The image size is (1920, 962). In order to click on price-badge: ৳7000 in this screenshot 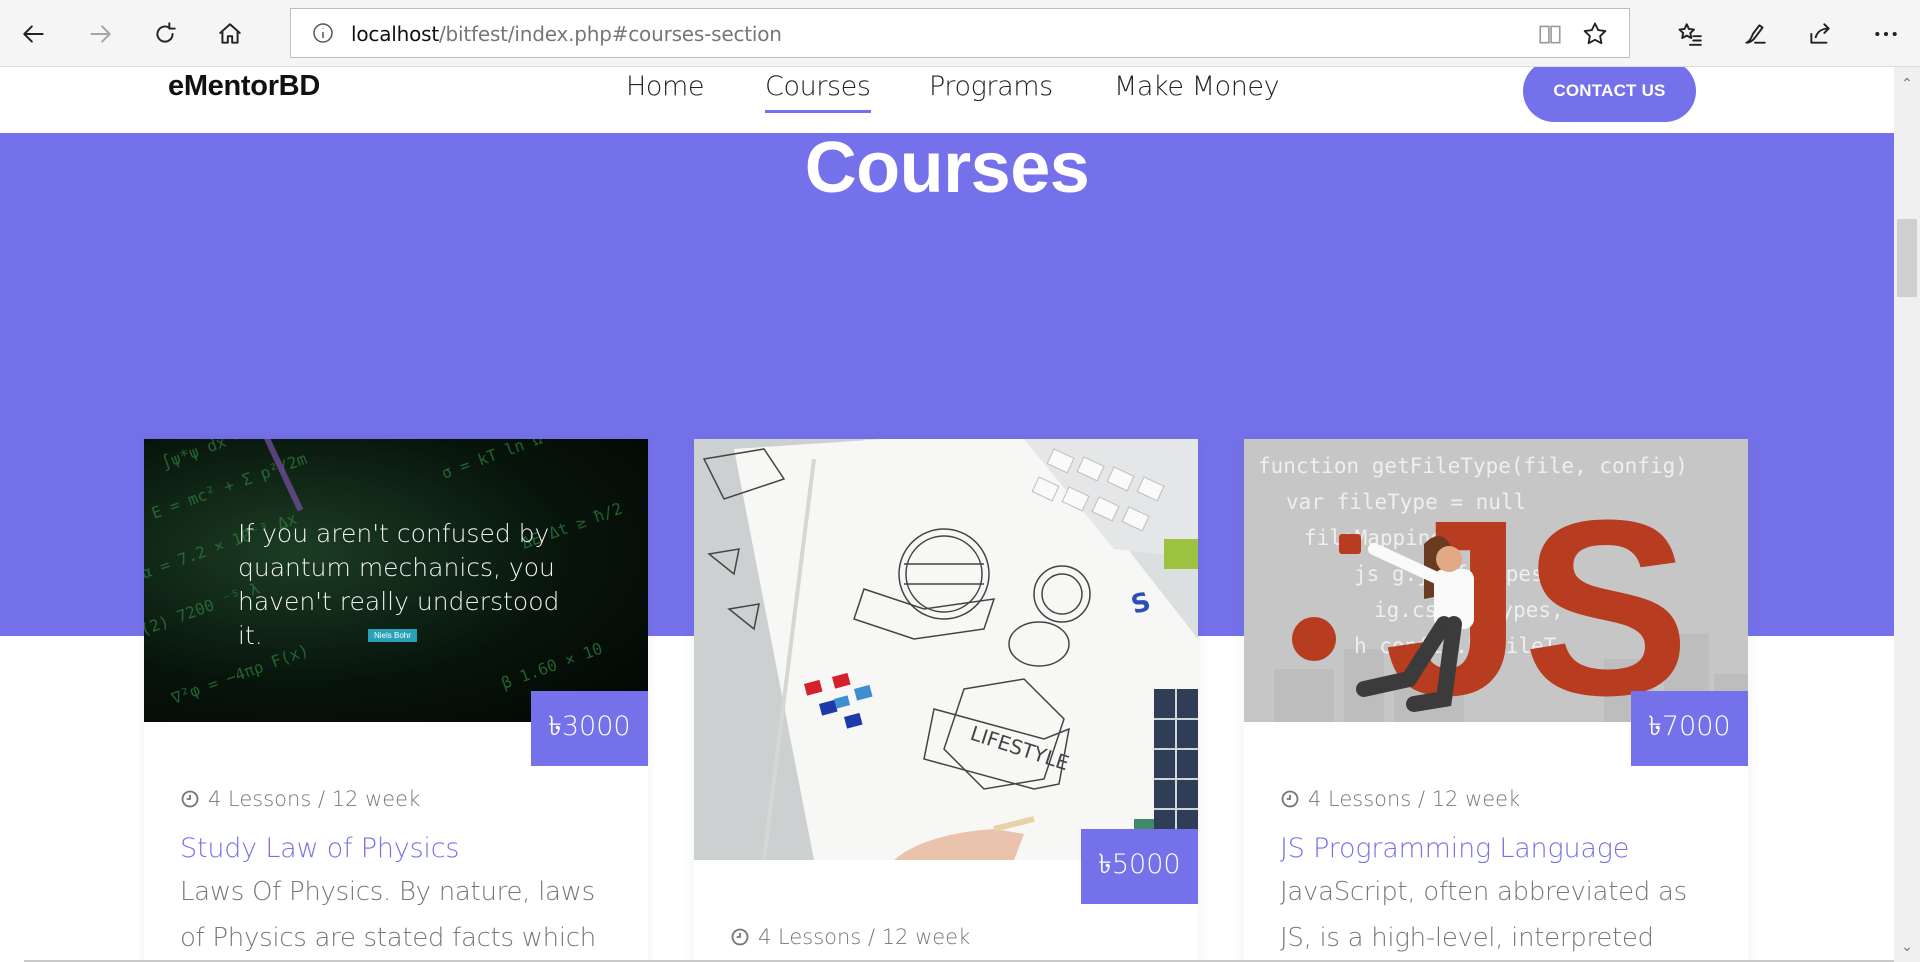, I will do `click(1689, 728)`.